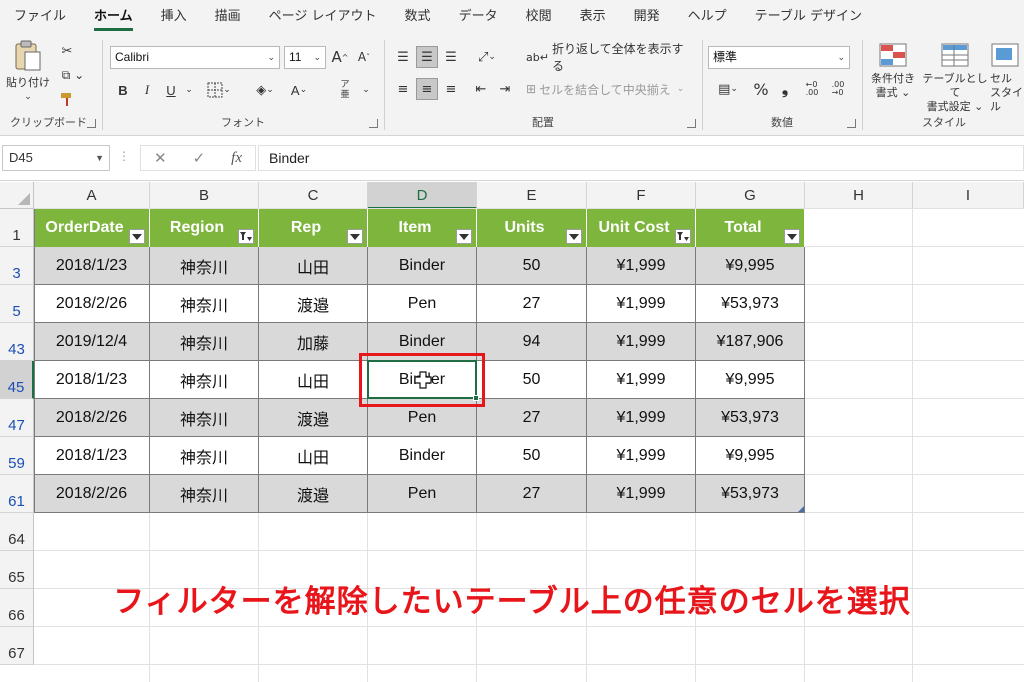 This screenshot has height=682, width=1024. I want to click on ribbon-tab-4: ページ レイアウト, so click(323, 17).